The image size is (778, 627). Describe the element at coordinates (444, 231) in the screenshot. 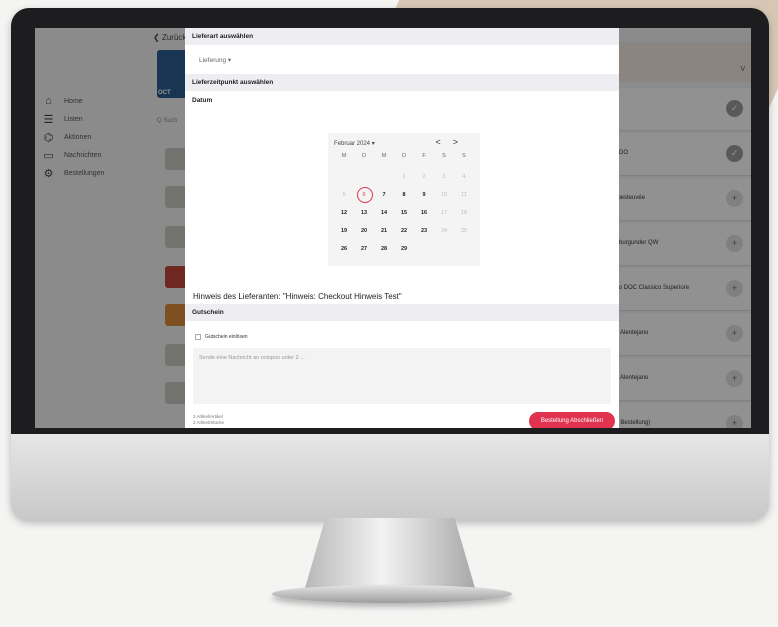

I see `calendar-day: 24` at that location.